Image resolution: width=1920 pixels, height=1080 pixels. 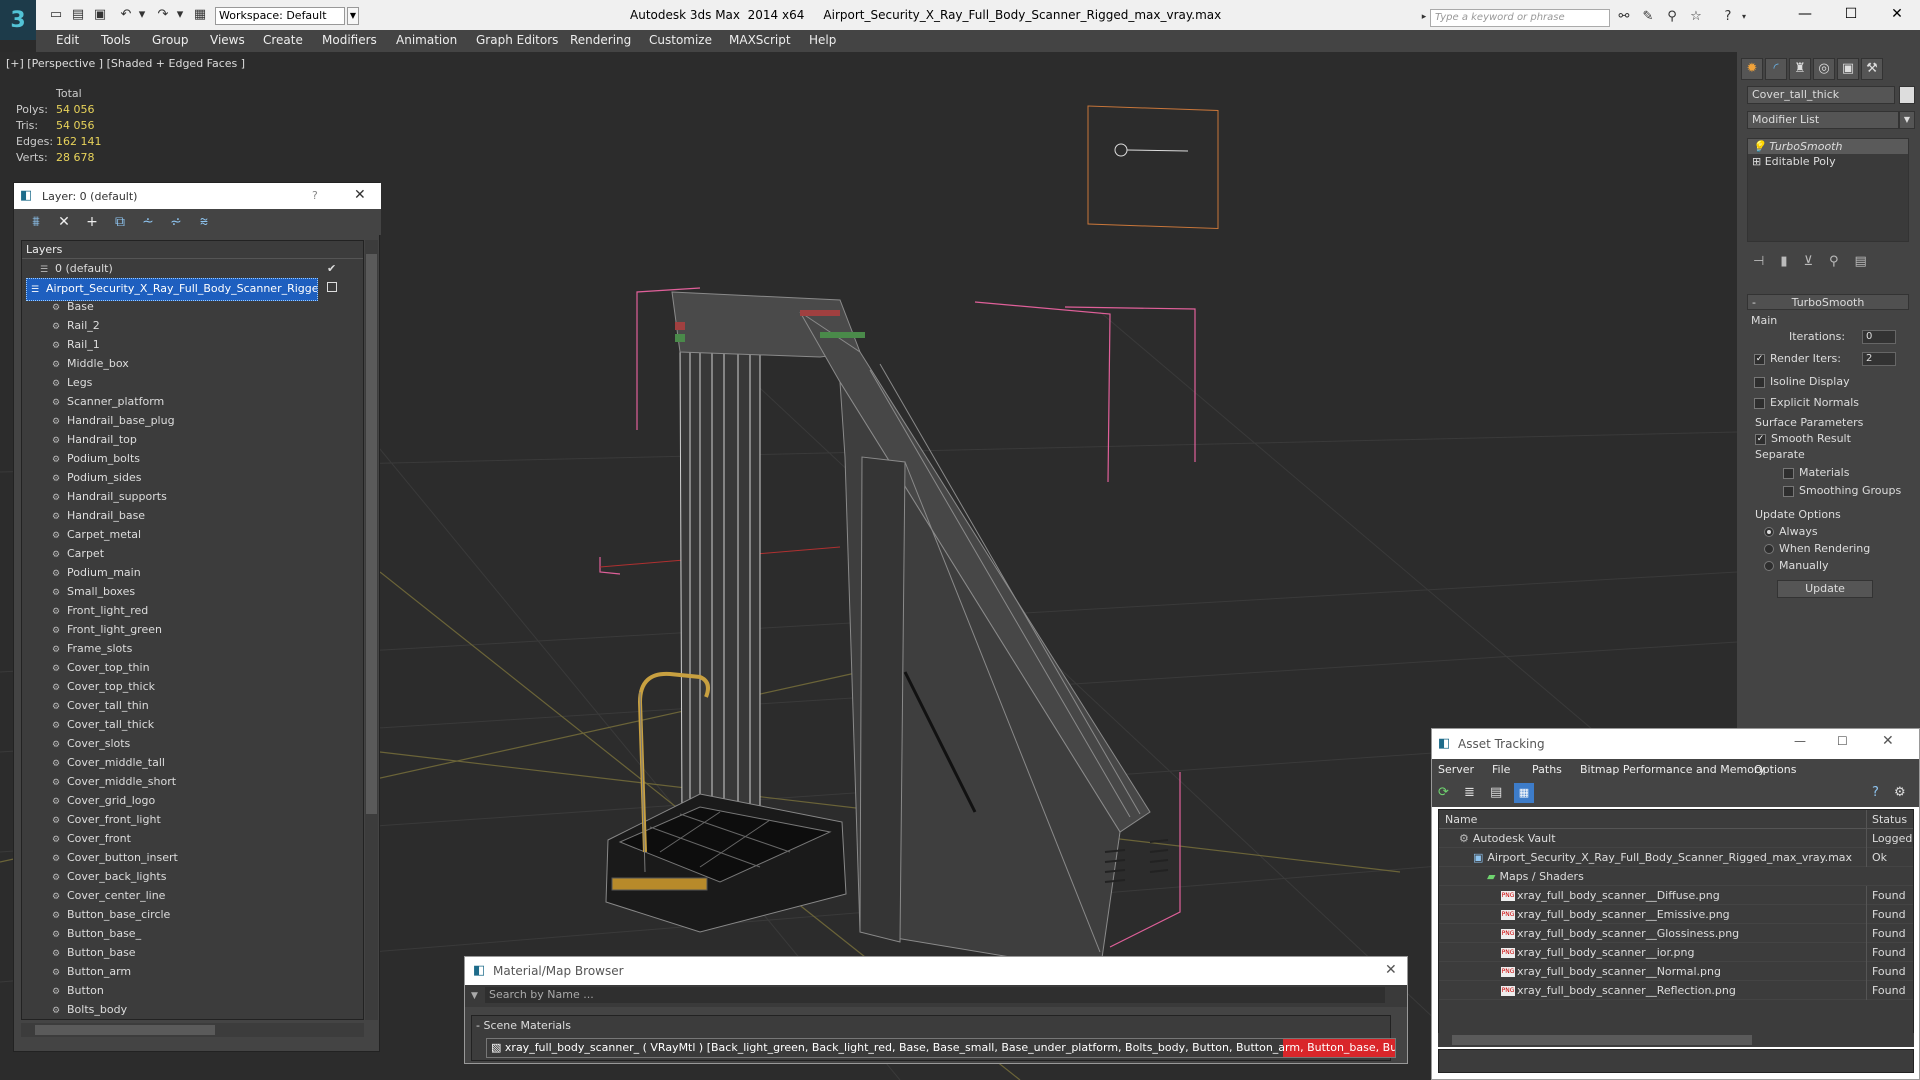 What do you see at coordinates (1805, 15) in the screenshot?
I see `minimize-button: —` at bounding box center [1805, 15].